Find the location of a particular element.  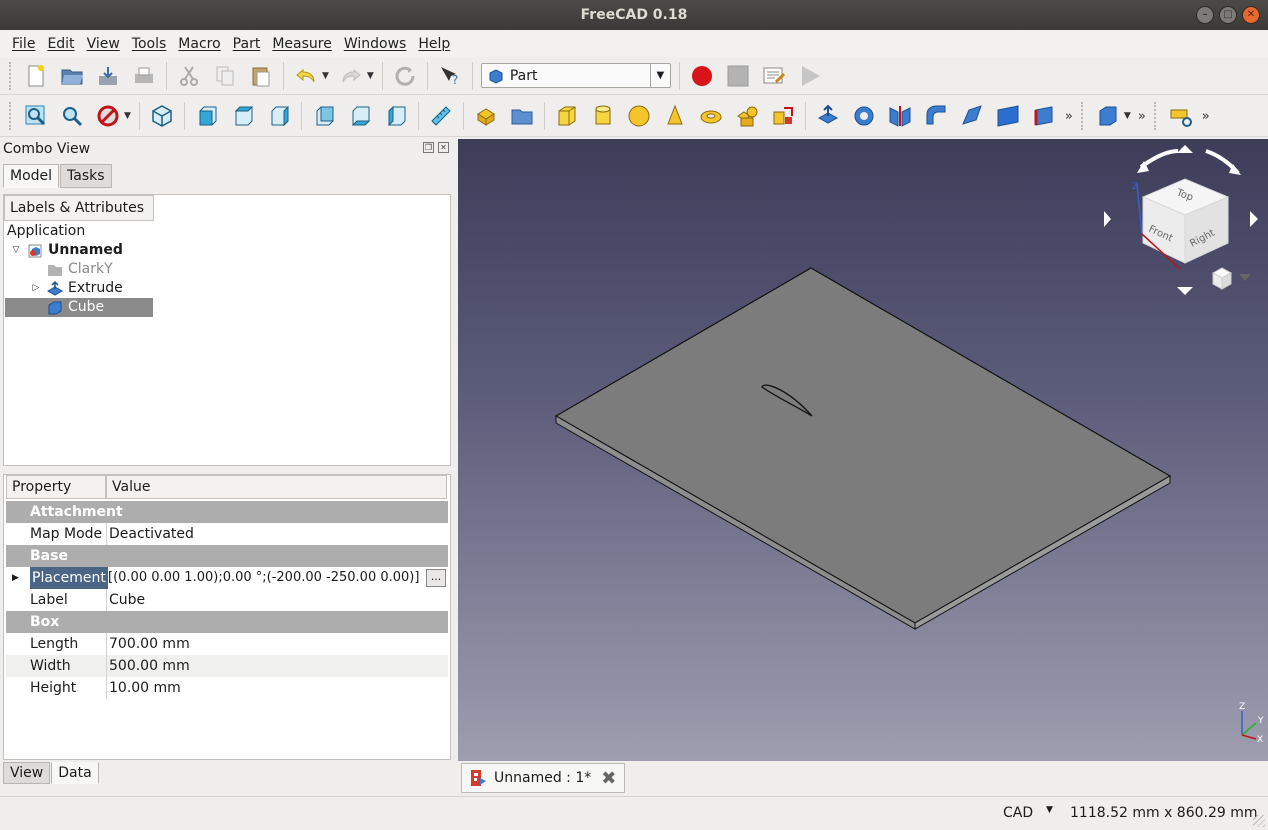

navigation-style-dropdown-icon: ▼ is located at coordinates (1049, 810).